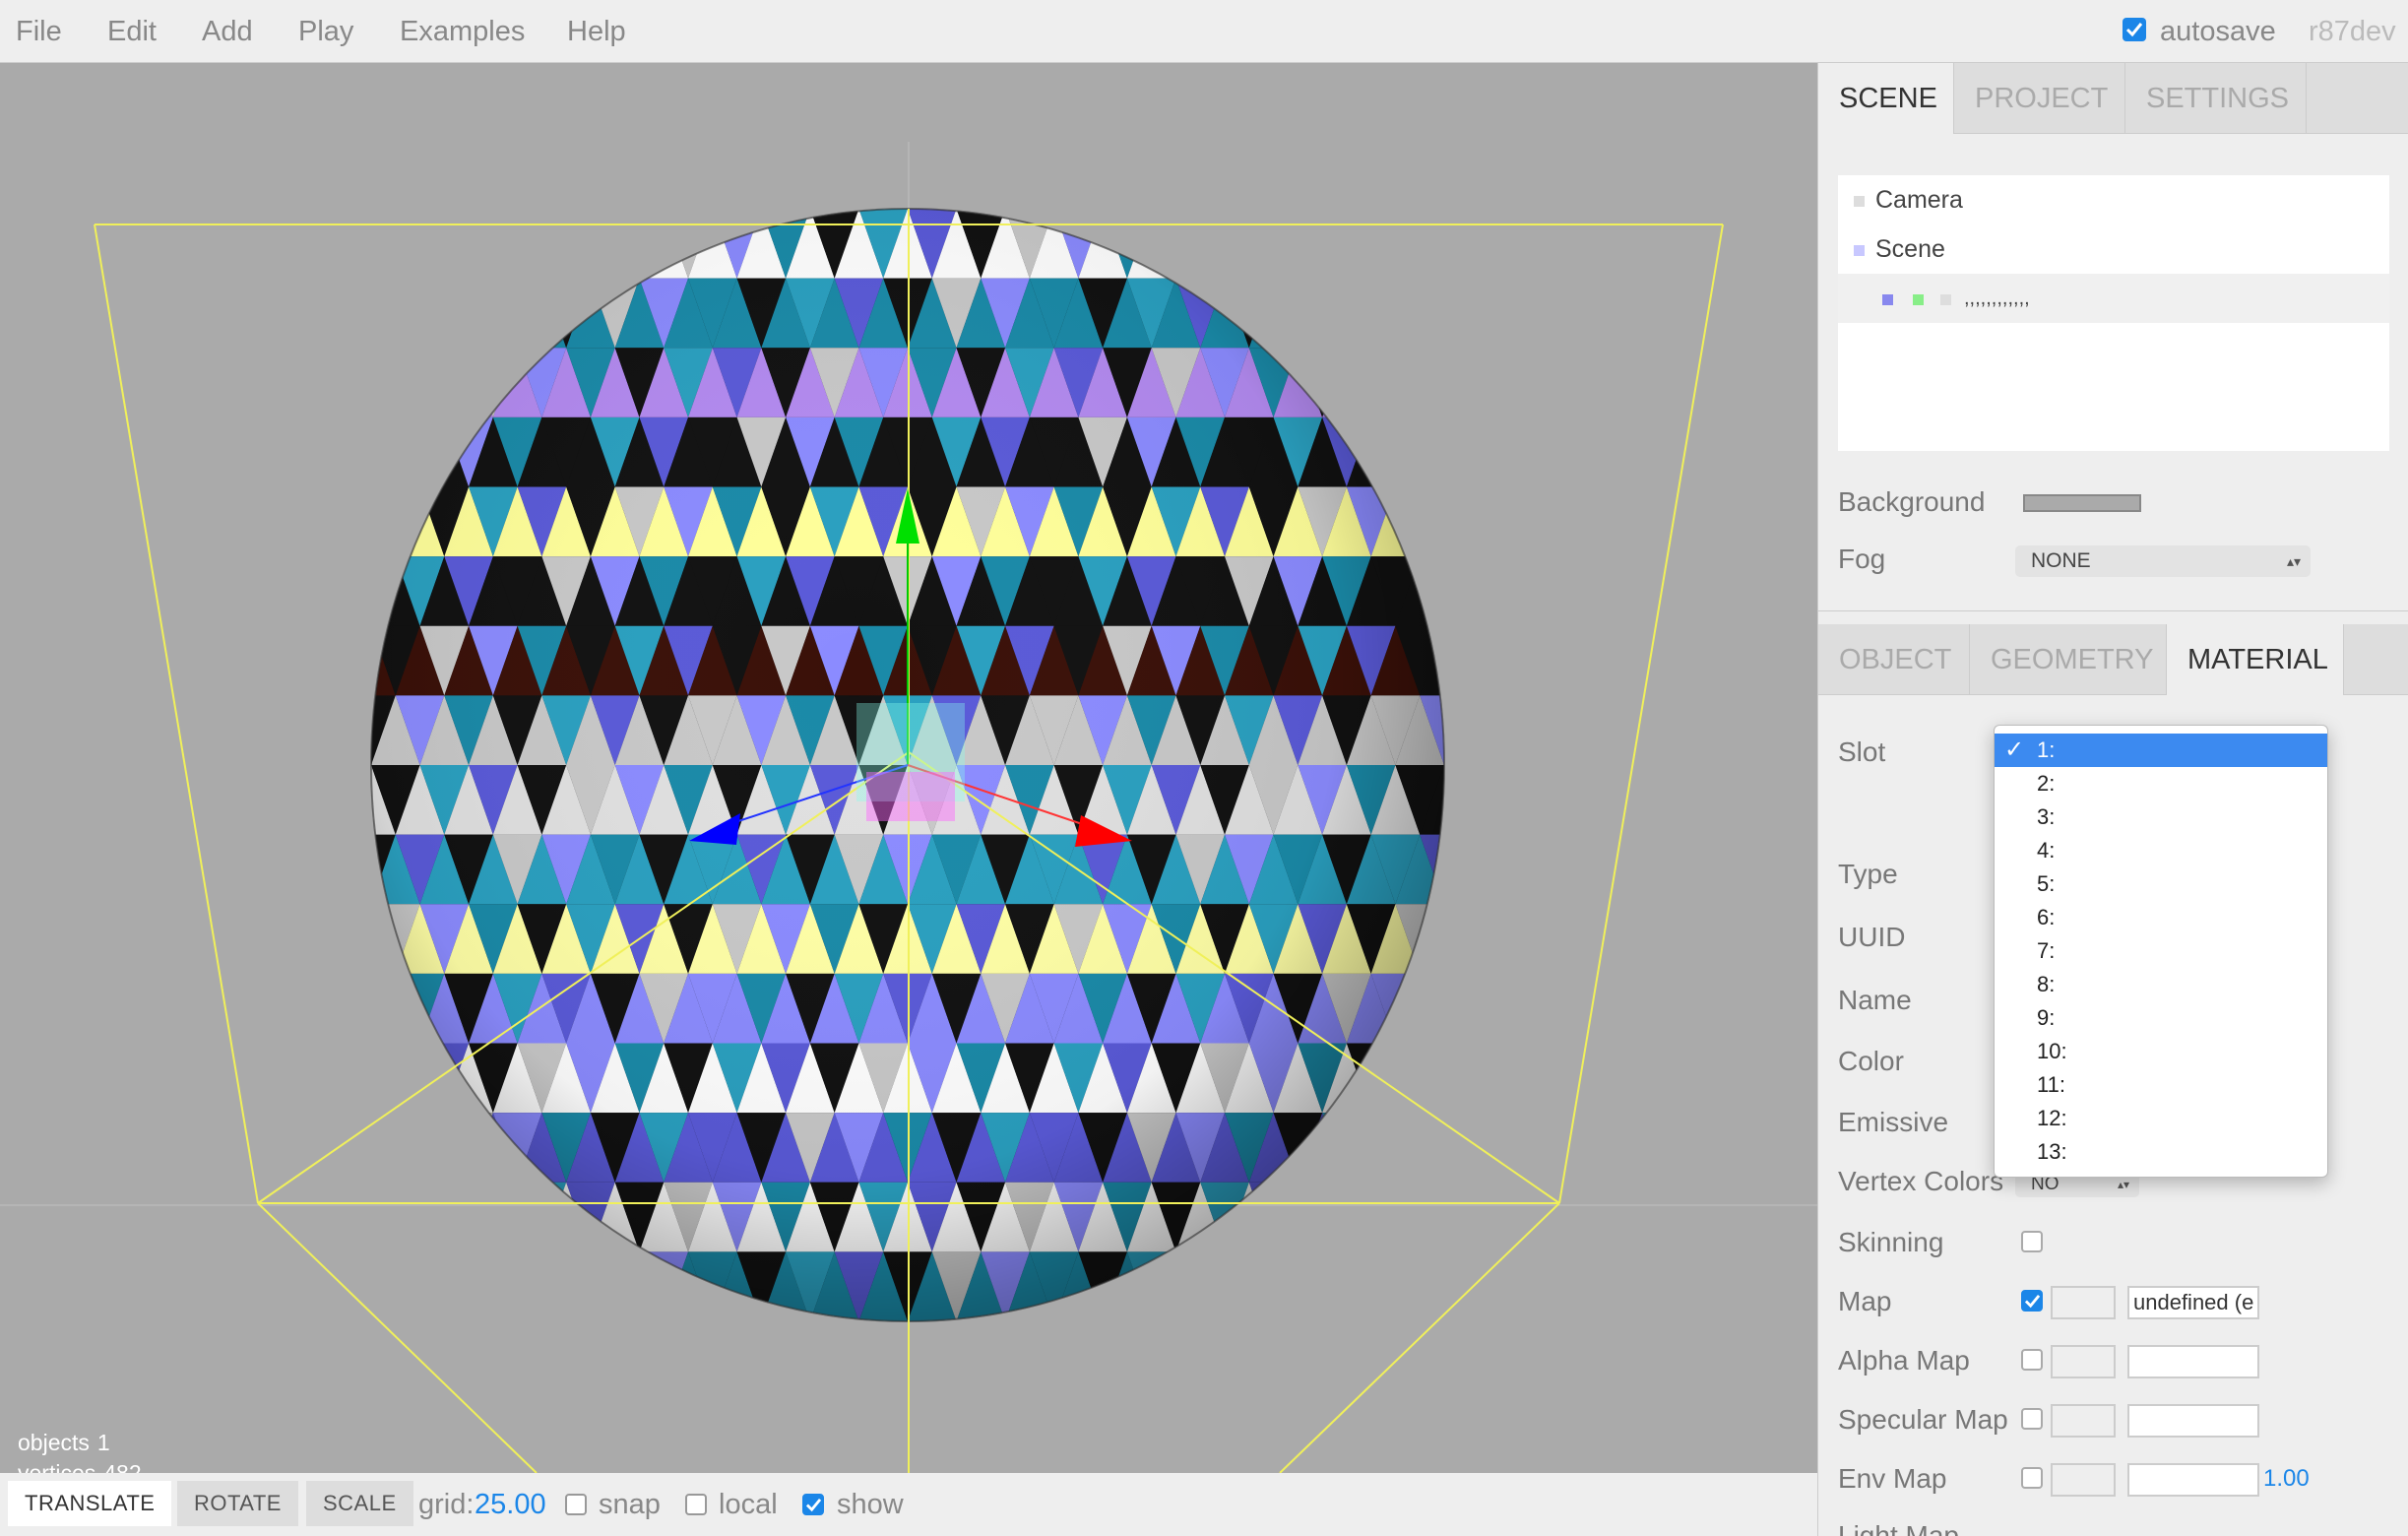 The width and height of the screenshot is (2408, 1536). Describe the element at coordinates (1875, 1000) in the screenshot. I see `name-label: Name` at that location.